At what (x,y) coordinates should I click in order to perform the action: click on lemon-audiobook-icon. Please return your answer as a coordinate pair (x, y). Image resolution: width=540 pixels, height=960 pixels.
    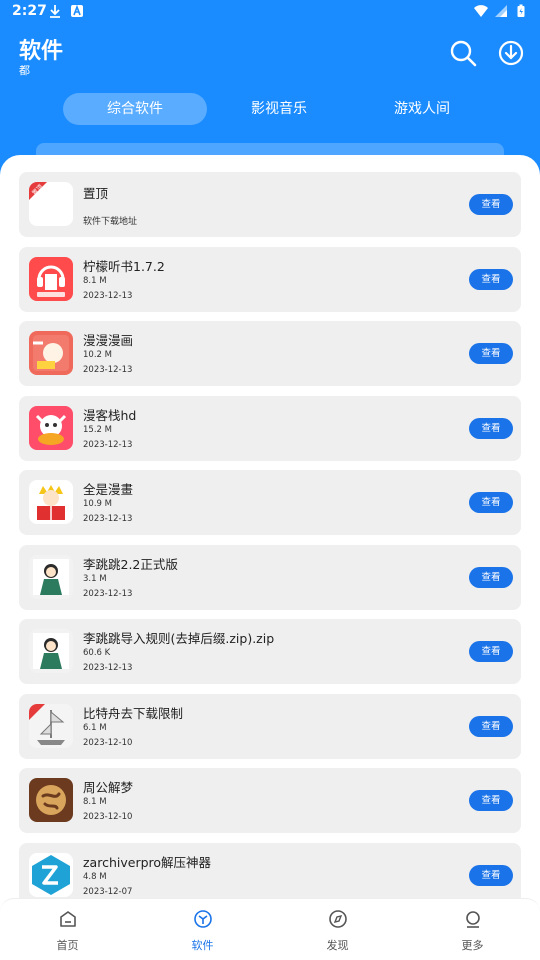
    Looking at the image, I should click on (51, 278).